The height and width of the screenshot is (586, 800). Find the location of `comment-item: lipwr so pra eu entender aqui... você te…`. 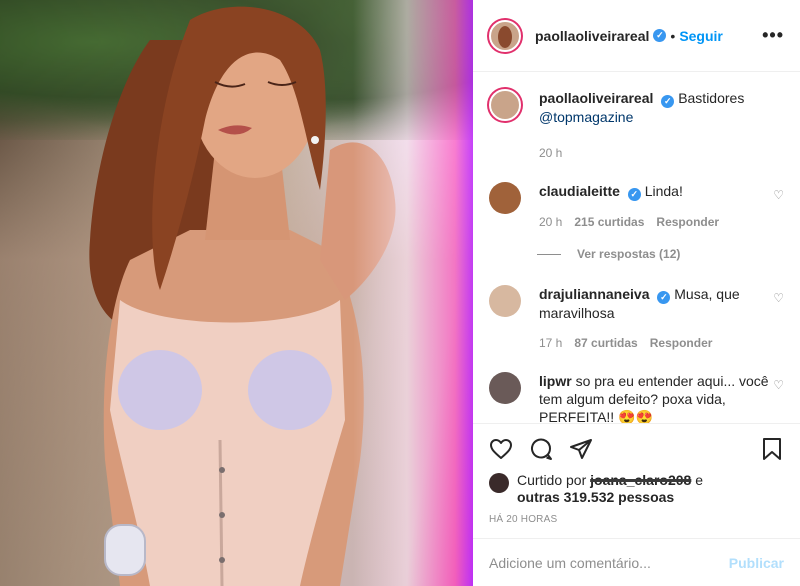

comment-item: lipwr so pra eu entender aqui... você te… is located at coordinates (636, 397).